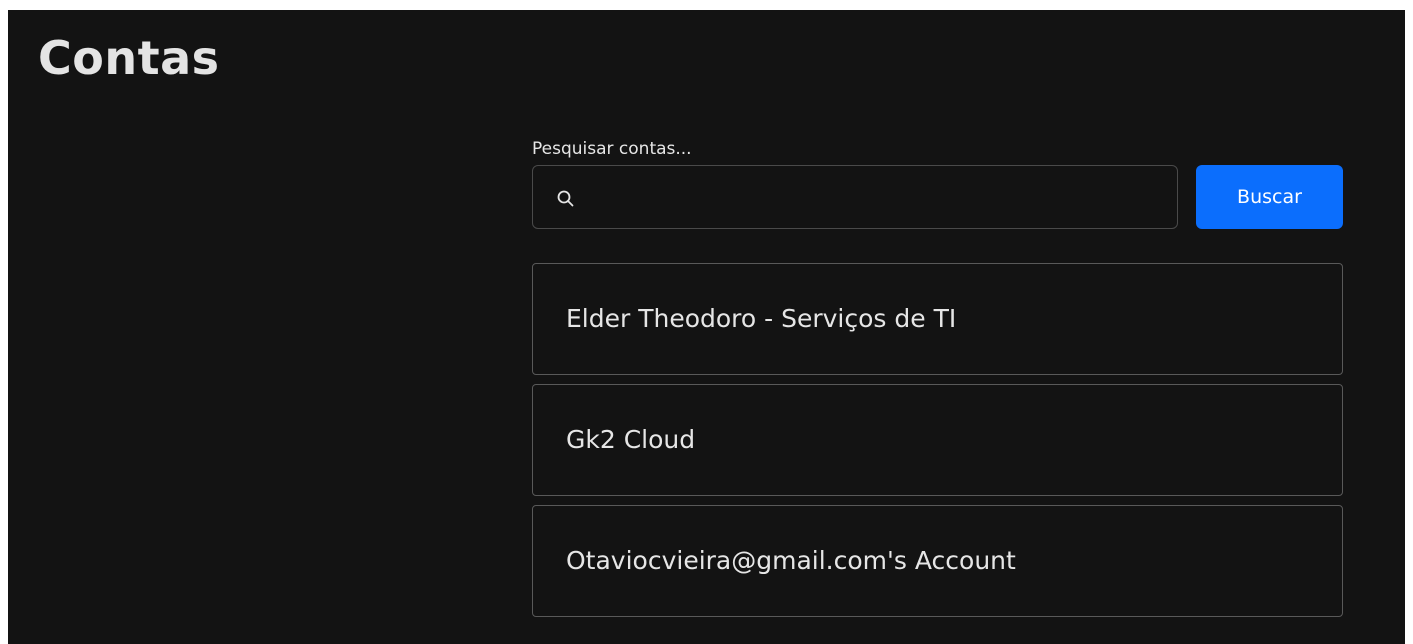 The width and height of the screenshot is (1413, 644). What do you see at coordinates (877, 197) in the screenshot?
I see `search-input` at bounding box center [877, 197].